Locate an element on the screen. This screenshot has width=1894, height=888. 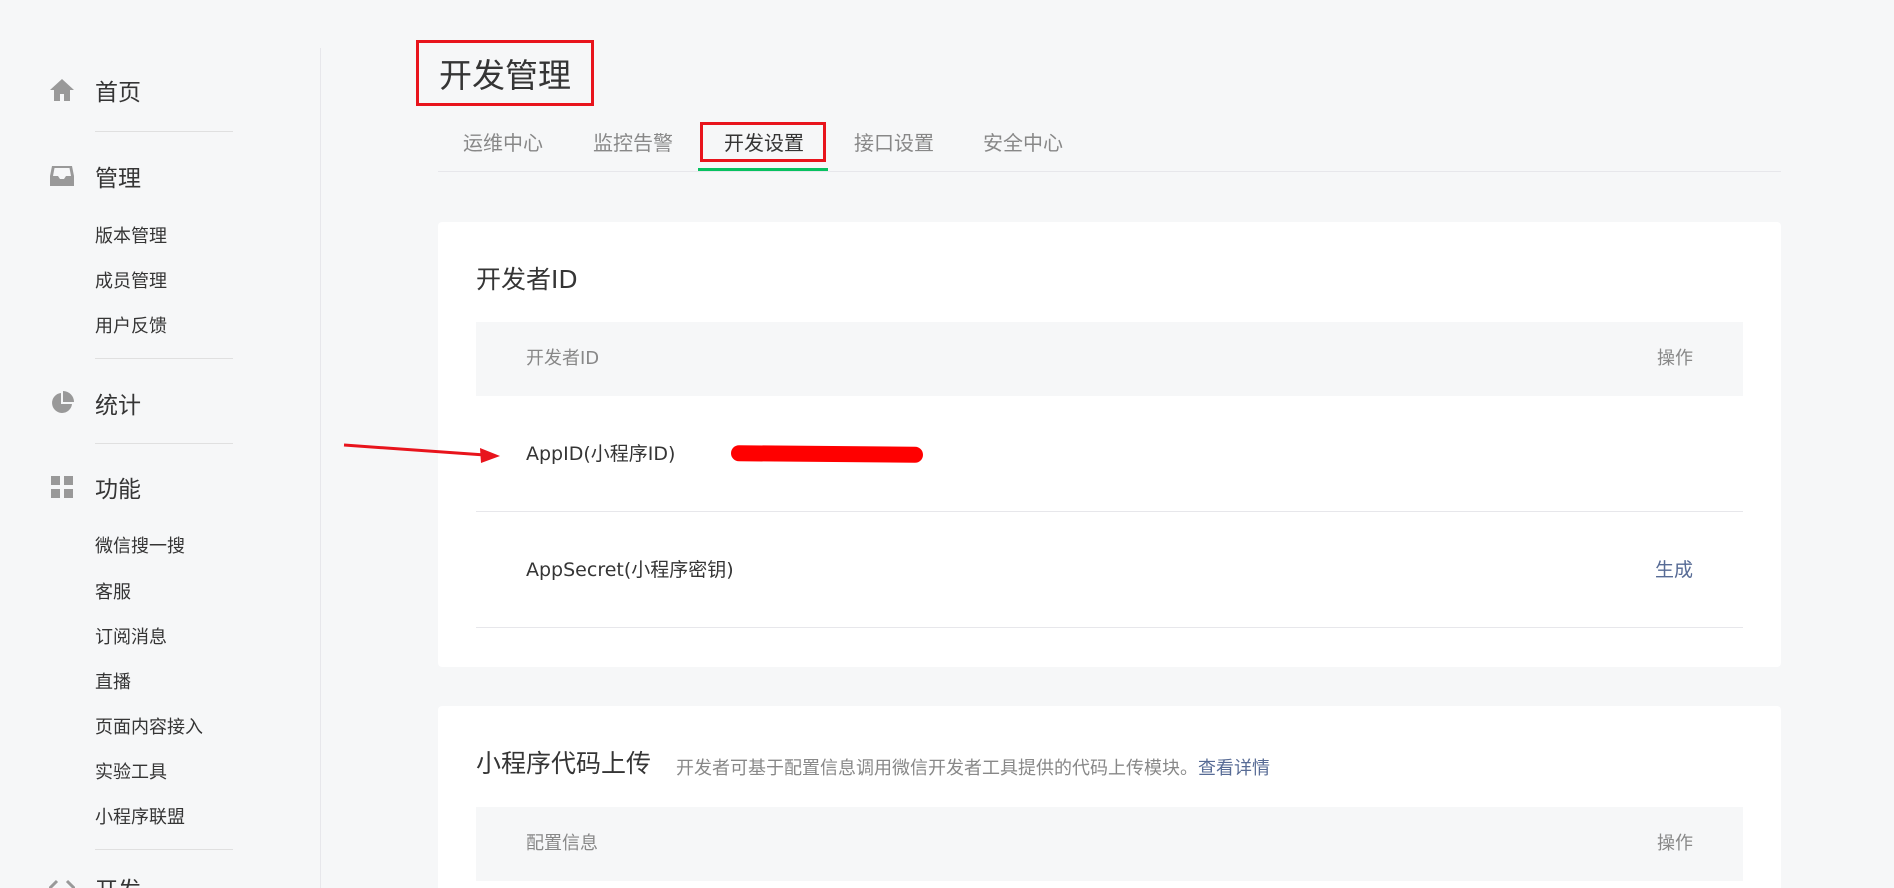
sidebar-item-version: 版本管理 is located at coordinates (131, 237).